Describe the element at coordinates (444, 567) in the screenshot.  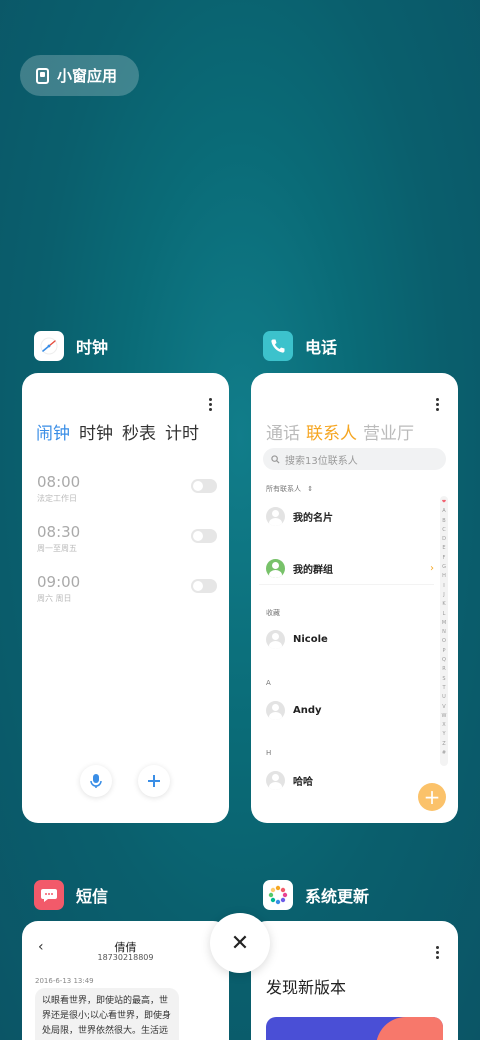
I see `alphabet-index-letter: G` at that location.